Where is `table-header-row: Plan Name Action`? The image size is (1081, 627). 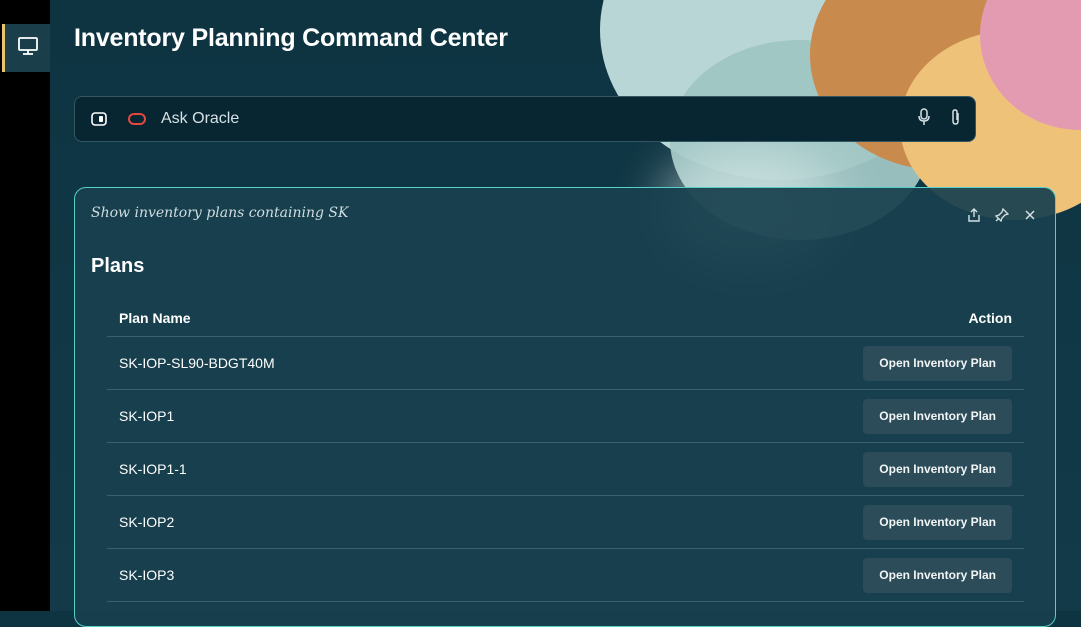
table-header-row: Plan Name Action is located at coordinates (565, 318).